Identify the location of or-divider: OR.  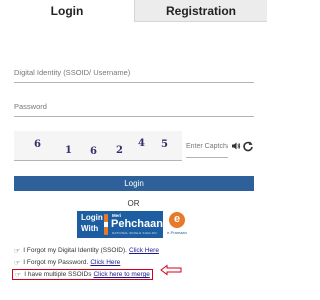
(133, 203).